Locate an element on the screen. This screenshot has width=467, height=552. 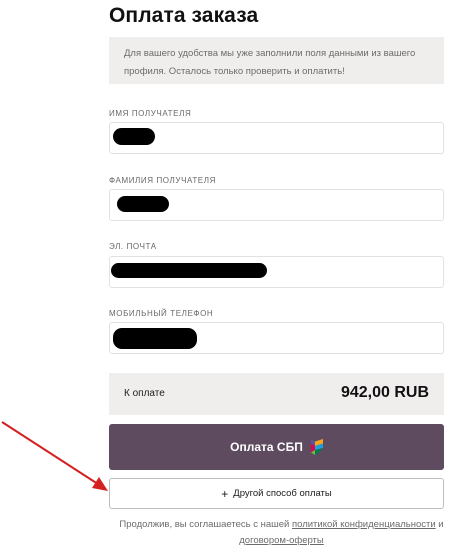
last-name-field is located at coordinates (276, 205).